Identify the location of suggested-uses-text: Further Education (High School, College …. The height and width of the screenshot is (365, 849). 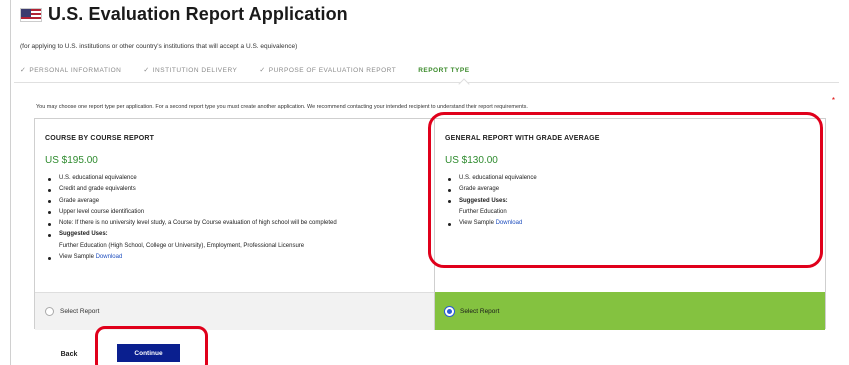
(182, 245).